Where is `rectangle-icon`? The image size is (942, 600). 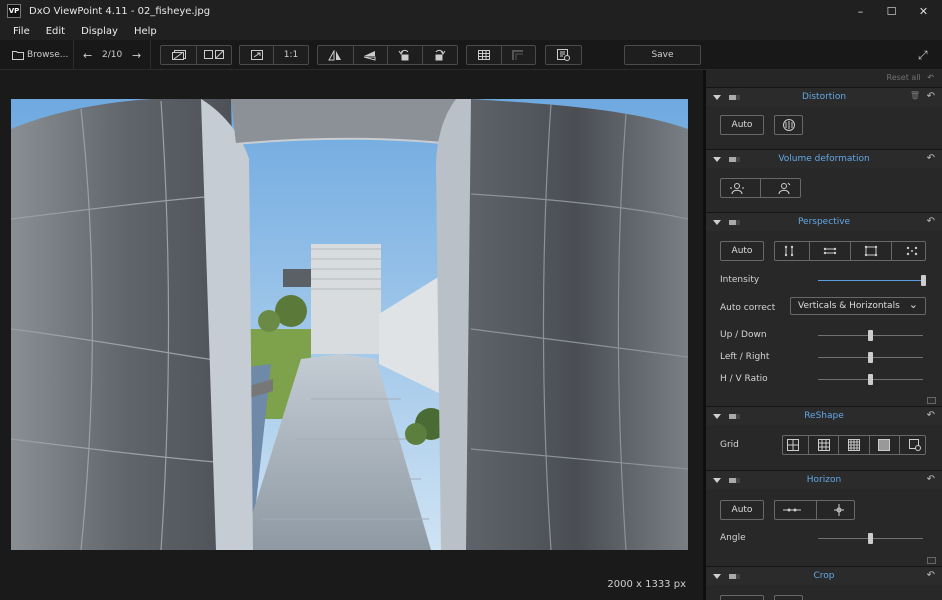 rectangle-icon is located at coordinates (871, 251).